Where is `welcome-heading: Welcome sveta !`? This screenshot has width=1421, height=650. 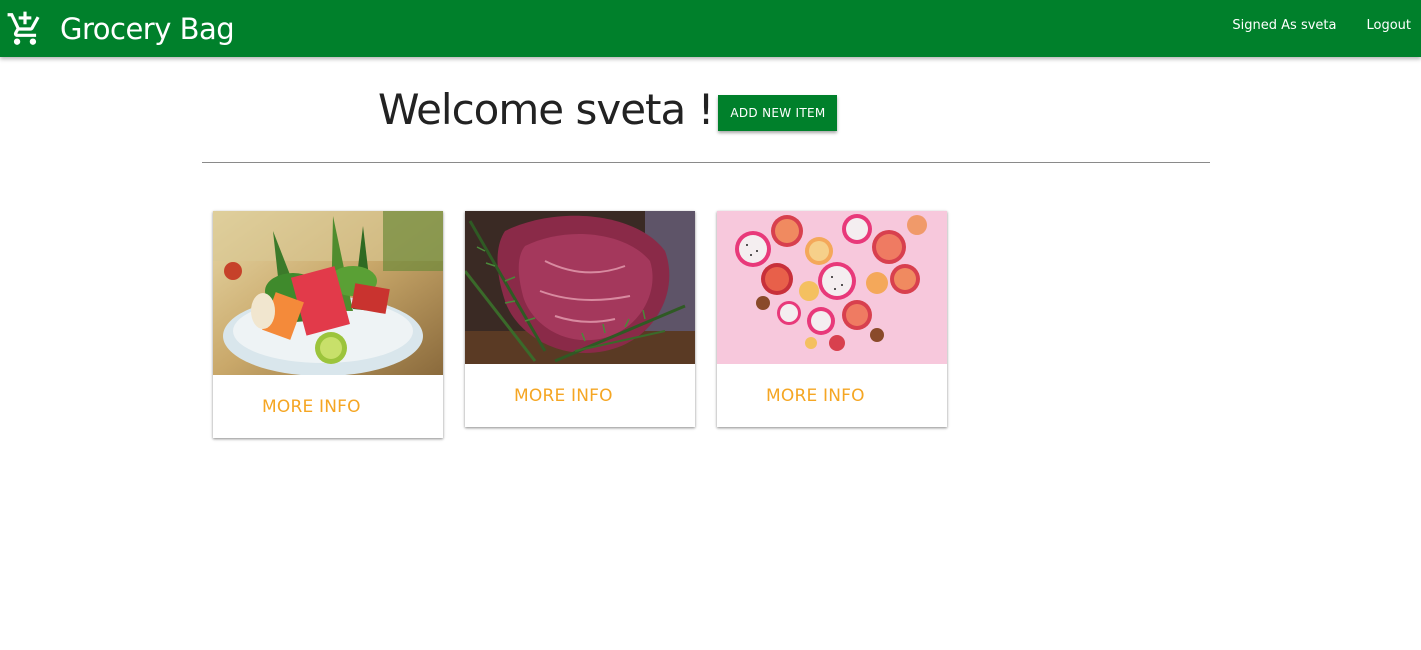
welcome-heading: Welcome sveta ! is located at coordinates (546, 109).